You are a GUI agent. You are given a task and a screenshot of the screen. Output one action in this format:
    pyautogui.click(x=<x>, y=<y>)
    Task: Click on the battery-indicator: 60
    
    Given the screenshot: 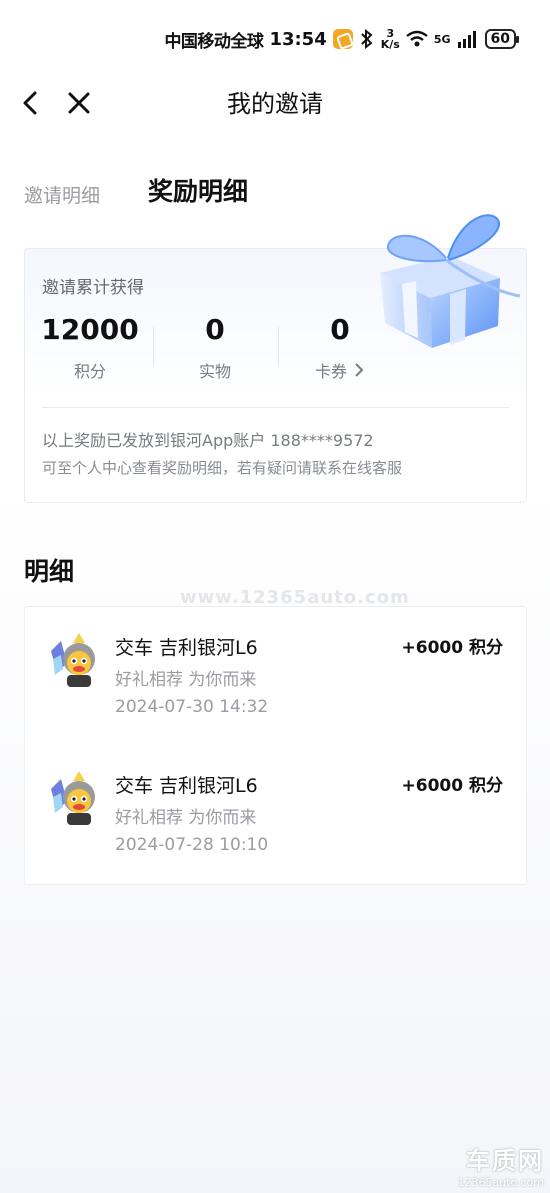 What is the action you would take?
    pyautogui.click(x=502, y=39)
    